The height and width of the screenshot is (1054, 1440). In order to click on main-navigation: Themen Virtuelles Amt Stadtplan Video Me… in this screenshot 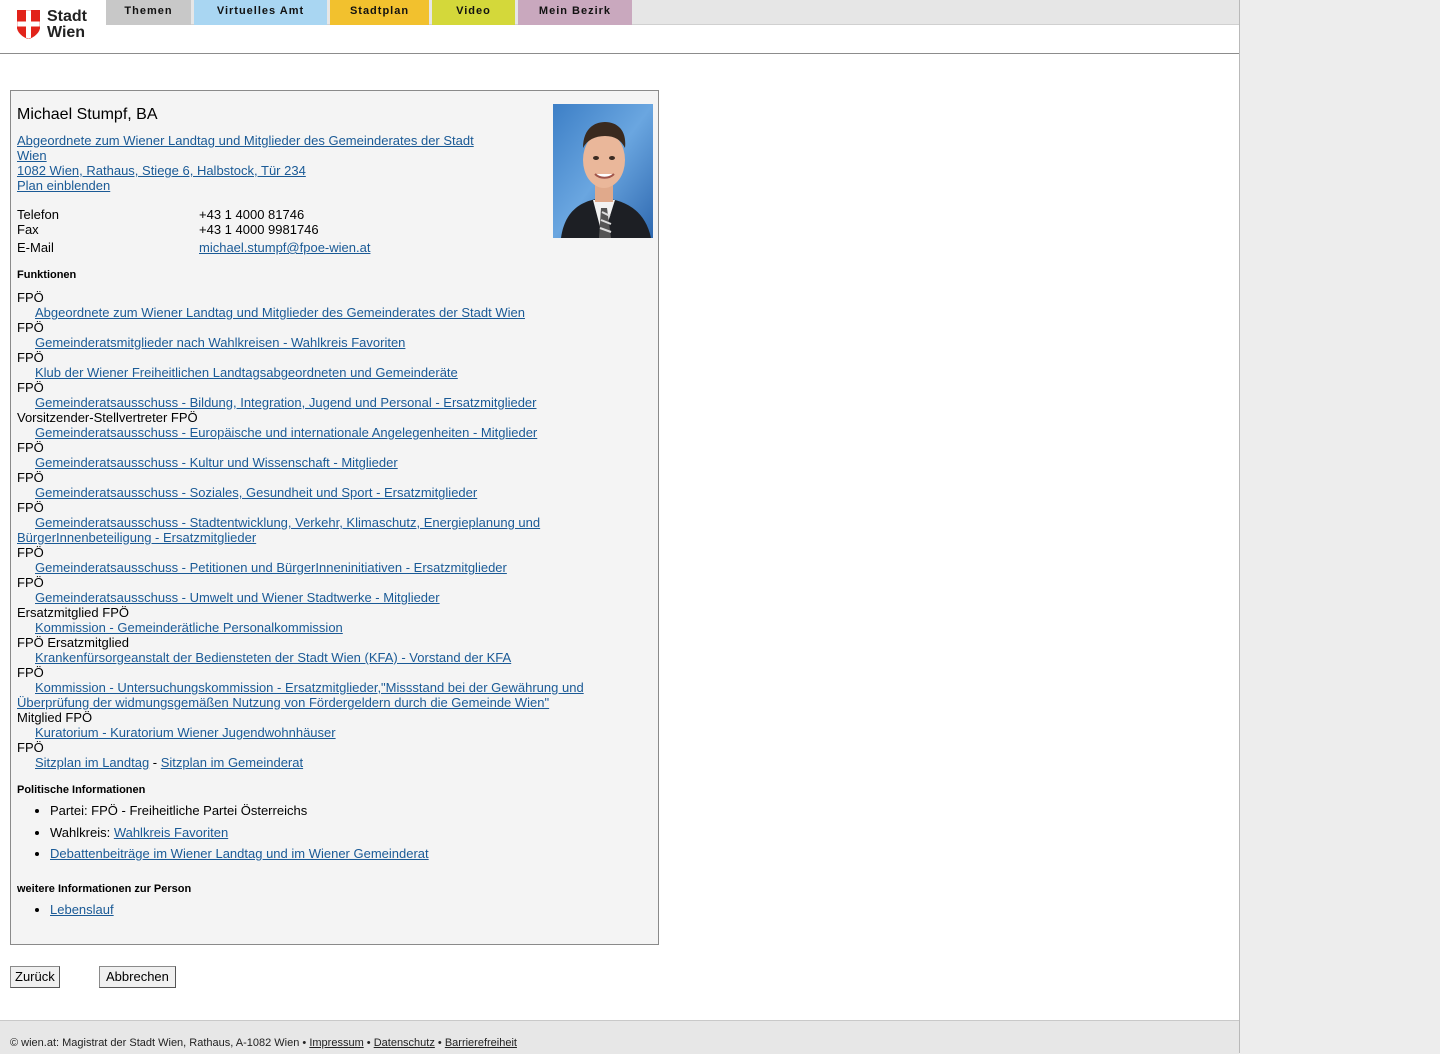, I will do `click(672, 12)`.